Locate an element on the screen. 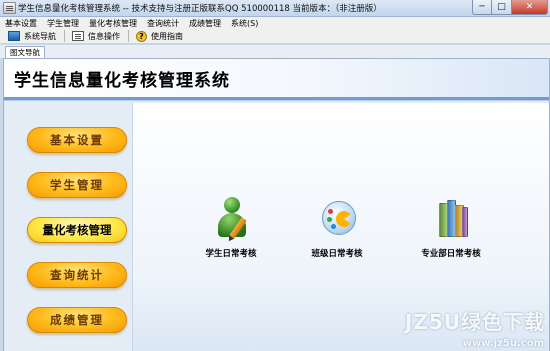  user-guide-label: 使用指南 is located at coordinates (167, 36).